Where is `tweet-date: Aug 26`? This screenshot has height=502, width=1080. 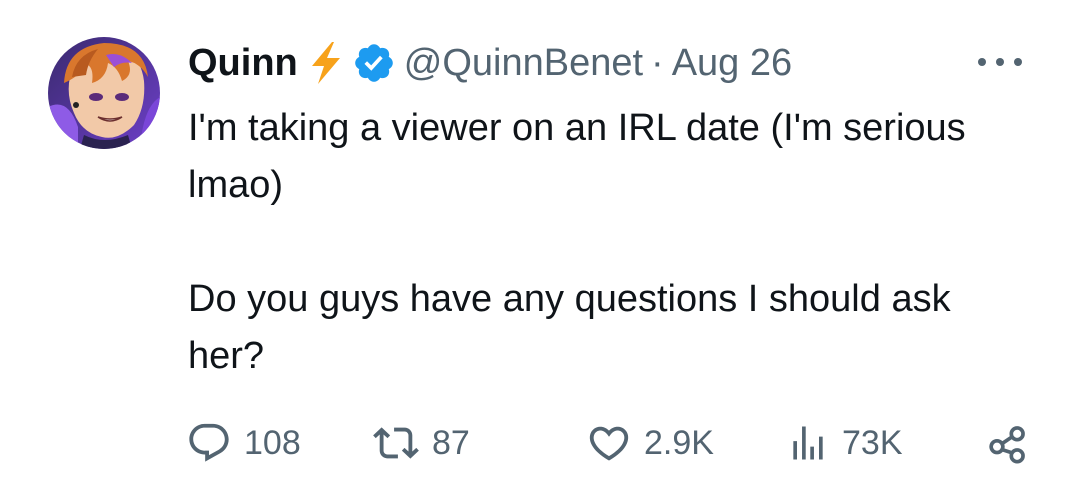
tweet-date: Aug 26 is located at coordinates (732, 63).